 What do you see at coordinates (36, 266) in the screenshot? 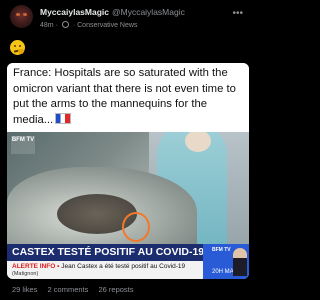
I see `alert-label: ALERTE INFO •` at bounding box center [36, 266].